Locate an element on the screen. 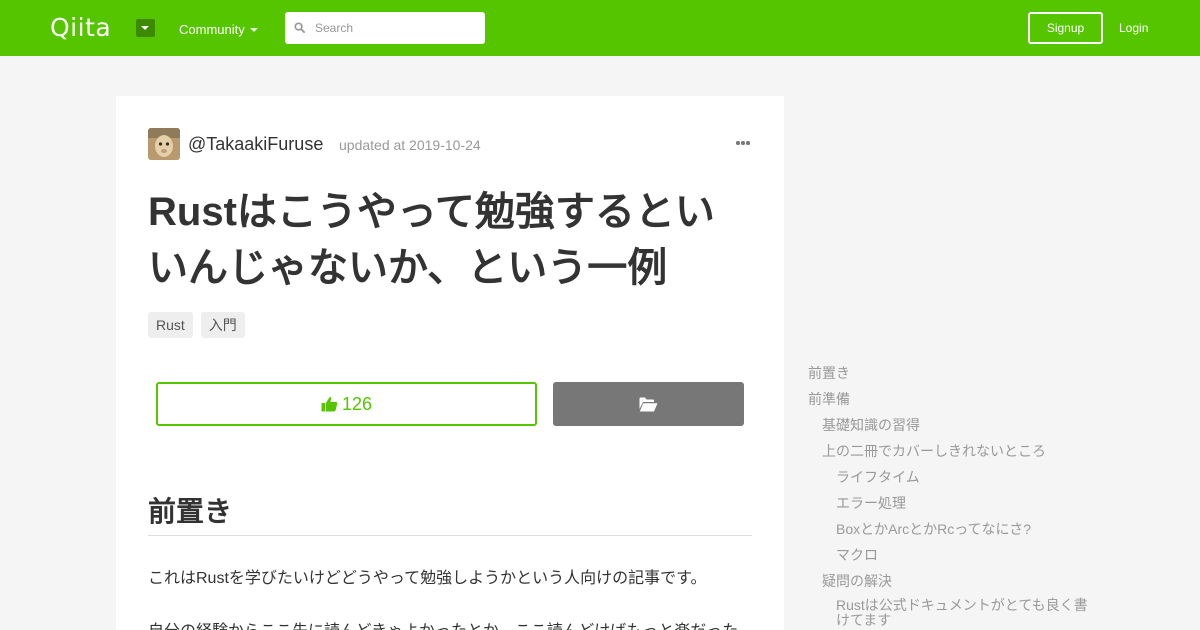 This screenshot has width=1200, height=630. article-title-line-2: いんじゃないか、という一例 is located at coordinates (408, 268).